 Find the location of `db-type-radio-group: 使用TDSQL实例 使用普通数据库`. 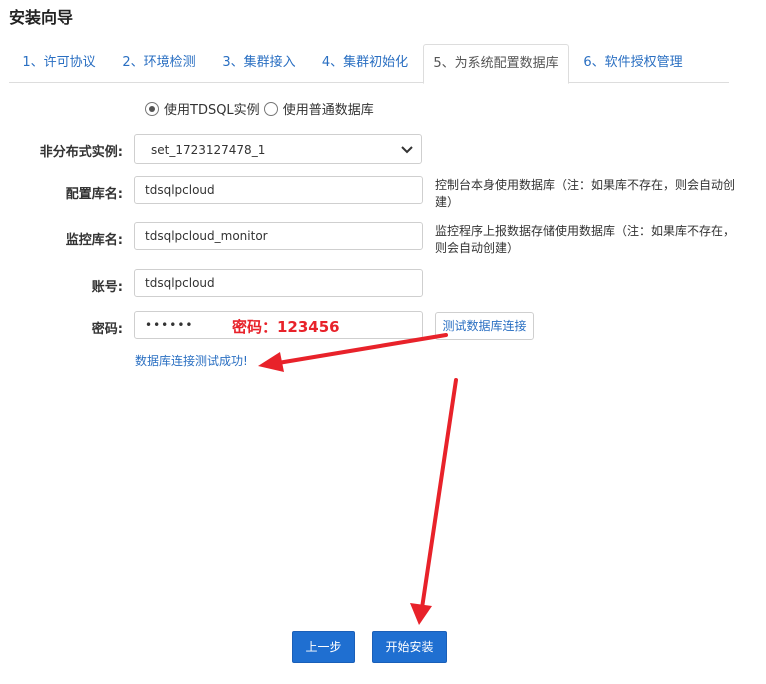

db-type-radio-group: 使用TDSQL实例 使用普通数据库 is located at coordinates (259, 108).